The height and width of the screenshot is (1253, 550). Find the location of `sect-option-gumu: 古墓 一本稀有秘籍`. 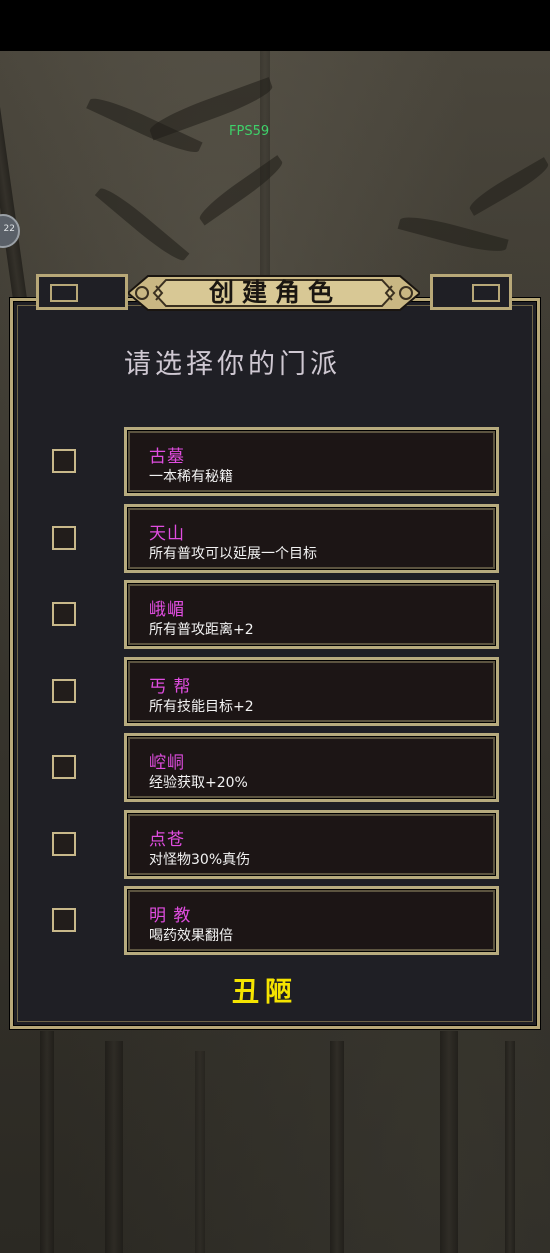

sect-option-gumu: 古墓 一本稀有秘籍 is located at coordinates (311, 461).